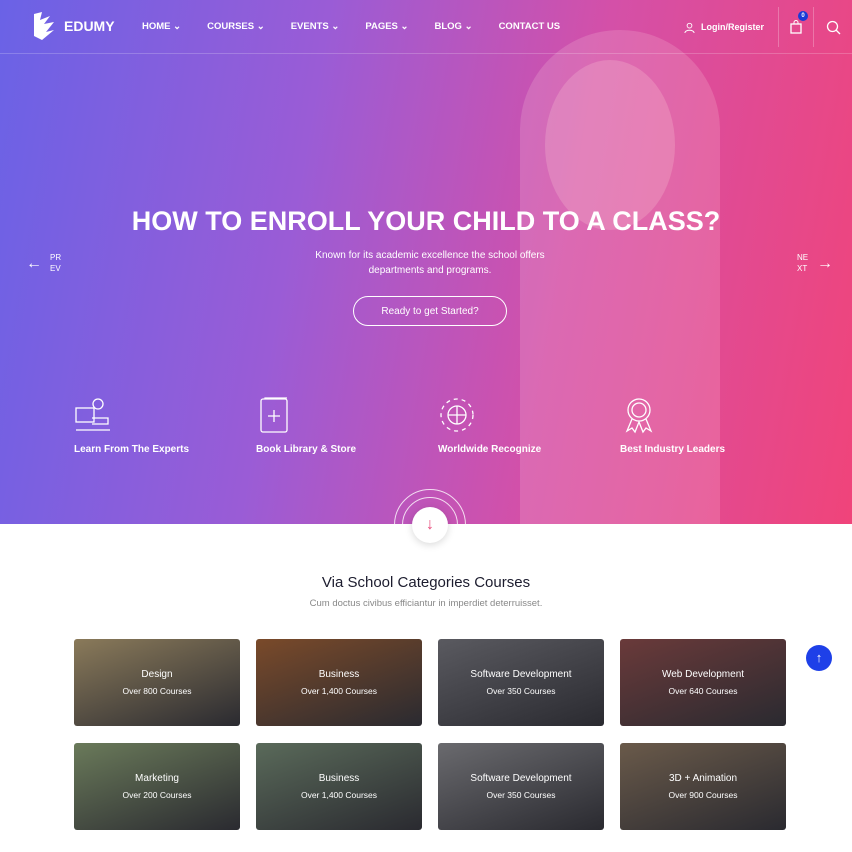 The width and height of the screenshot is (852, 852). I want to click on nav-contact: CONTACT US, so click(530, 26).